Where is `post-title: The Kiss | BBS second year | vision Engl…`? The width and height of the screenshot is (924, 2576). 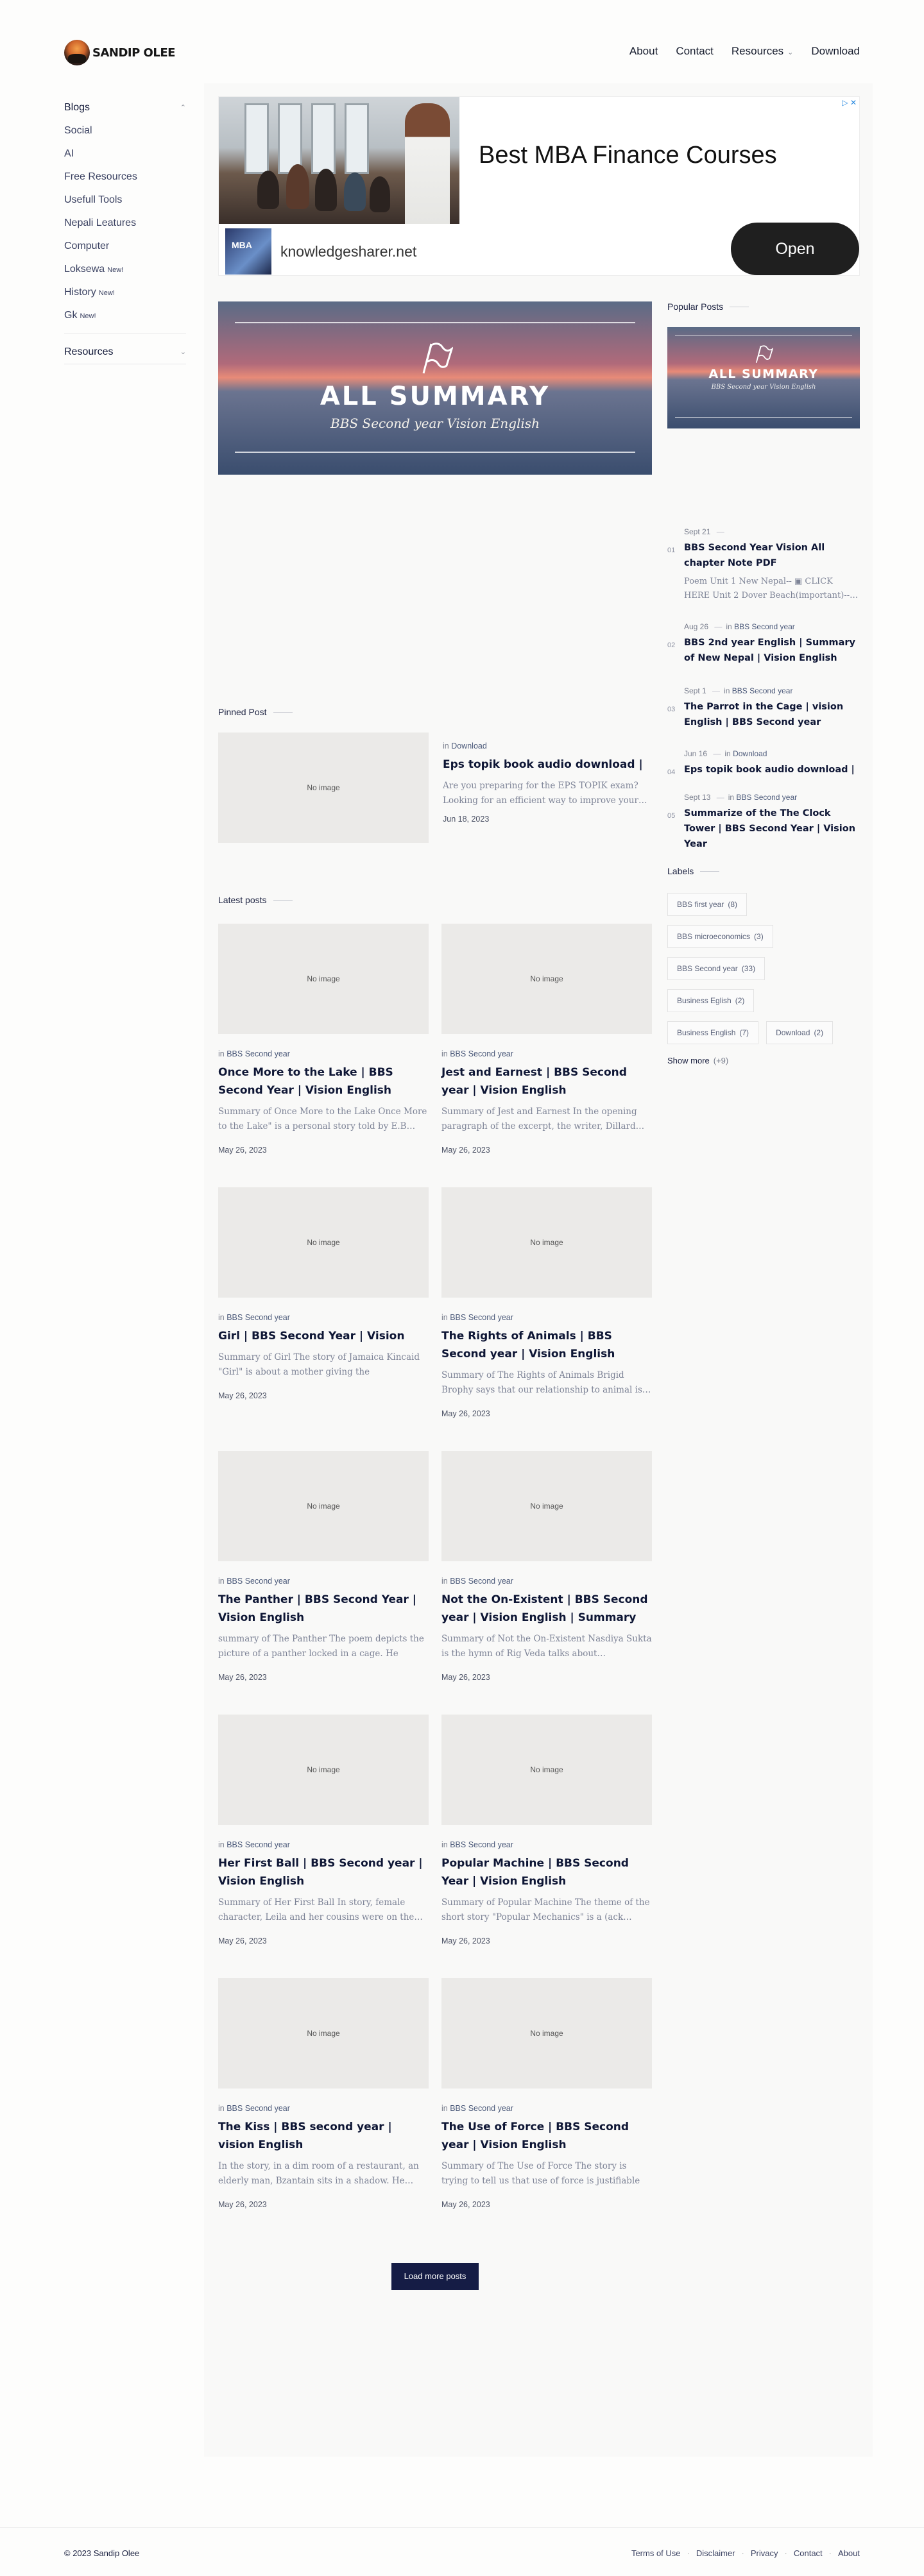 post-title: The Kiss | BBS second year | vision Engl… is located at coordinates (324, 2136).